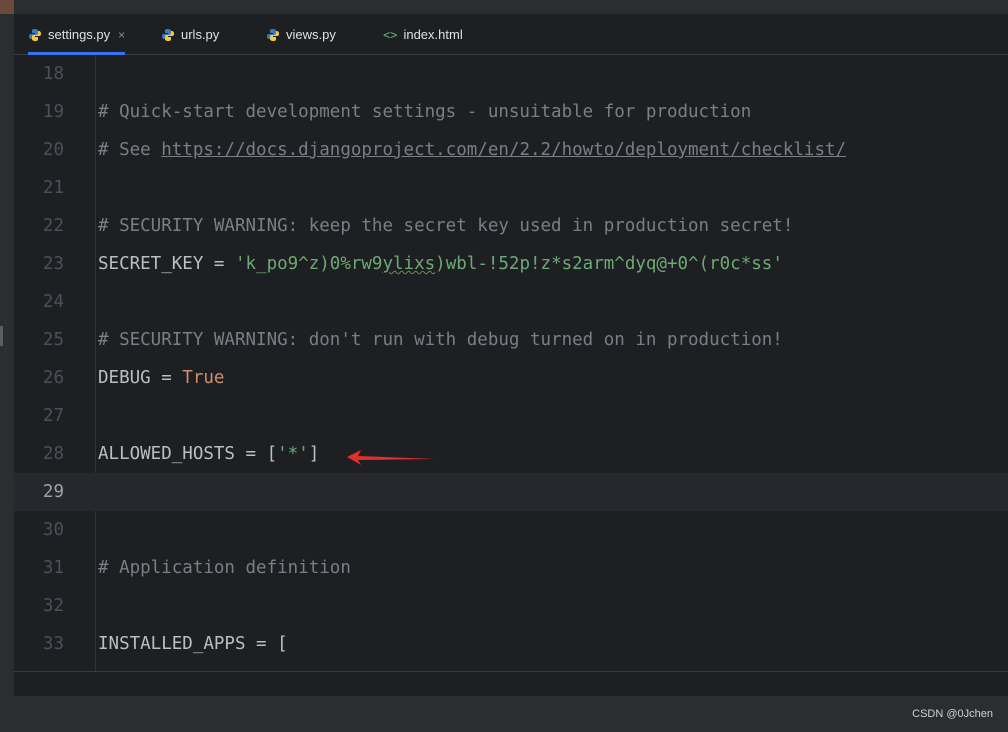  I want to click on line-number: 23, so click(53, 264).